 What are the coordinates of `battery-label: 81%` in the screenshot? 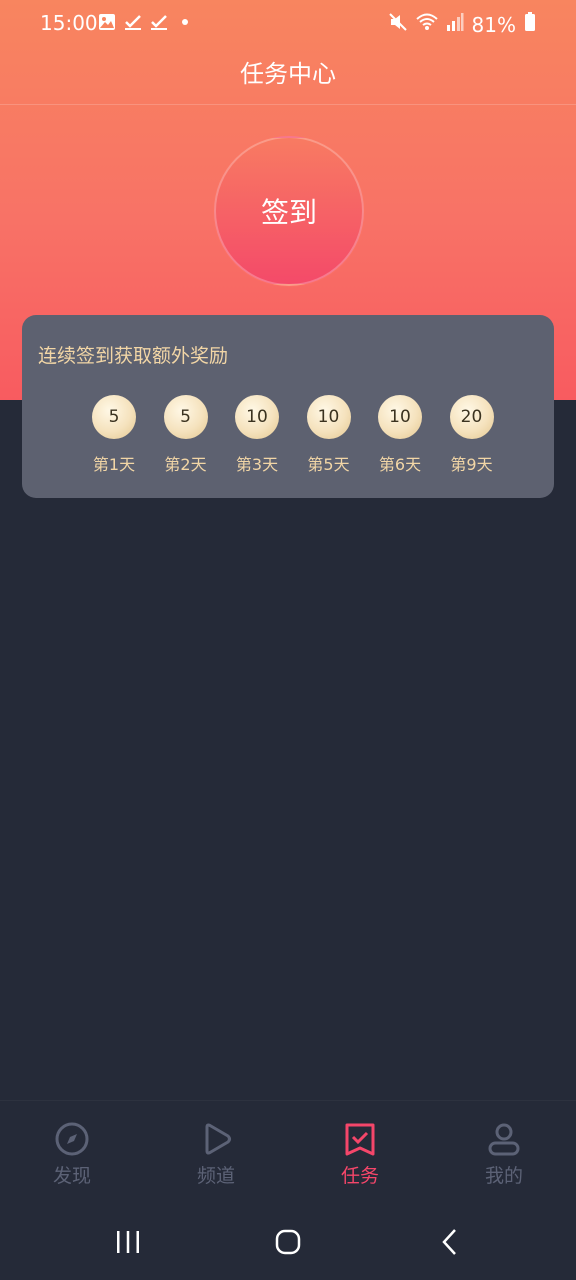 It's located at (493, 24).